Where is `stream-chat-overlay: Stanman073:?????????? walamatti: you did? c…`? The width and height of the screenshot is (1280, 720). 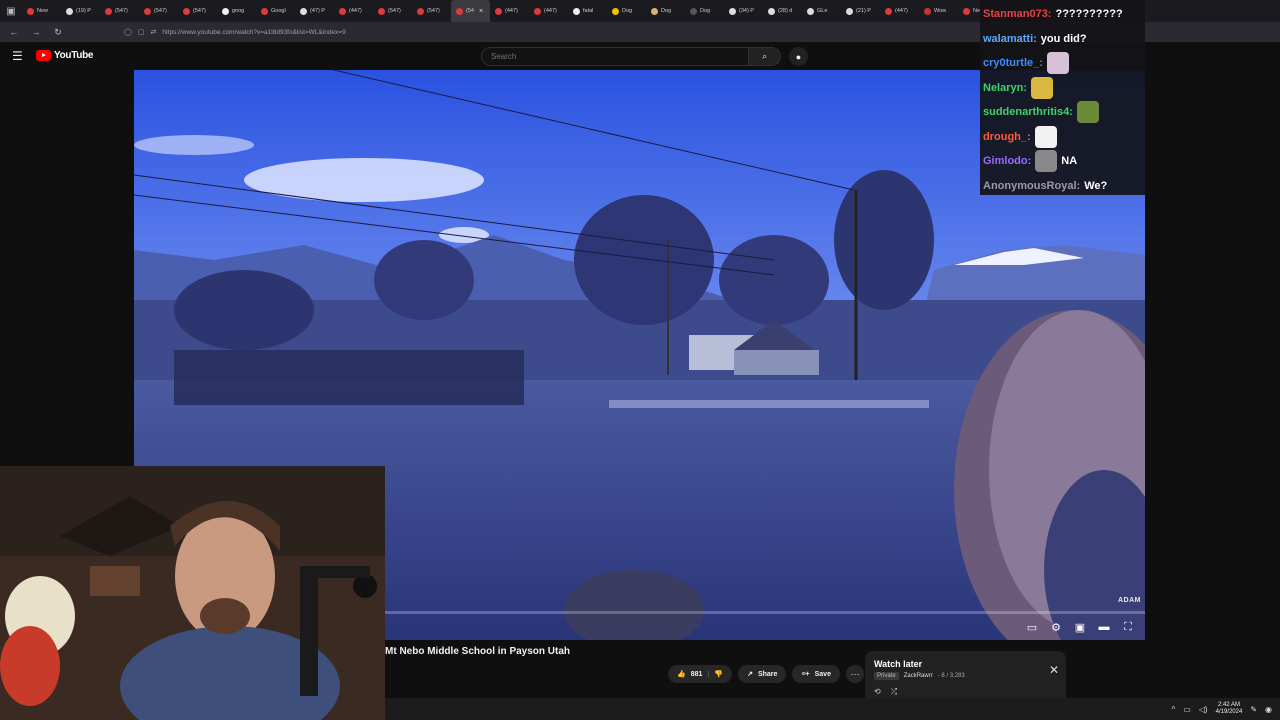
stream-chat-overlay: Stanman073:?????????? walamatti: you did? c… is located at coordinates (1062, 97).